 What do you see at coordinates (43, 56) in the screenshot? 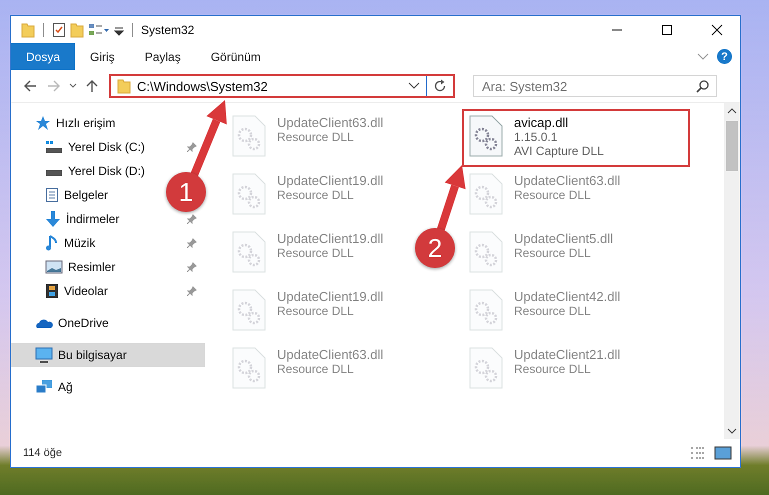
I see `ribbon-tab: Dosya` at bounding box center [43, 56].